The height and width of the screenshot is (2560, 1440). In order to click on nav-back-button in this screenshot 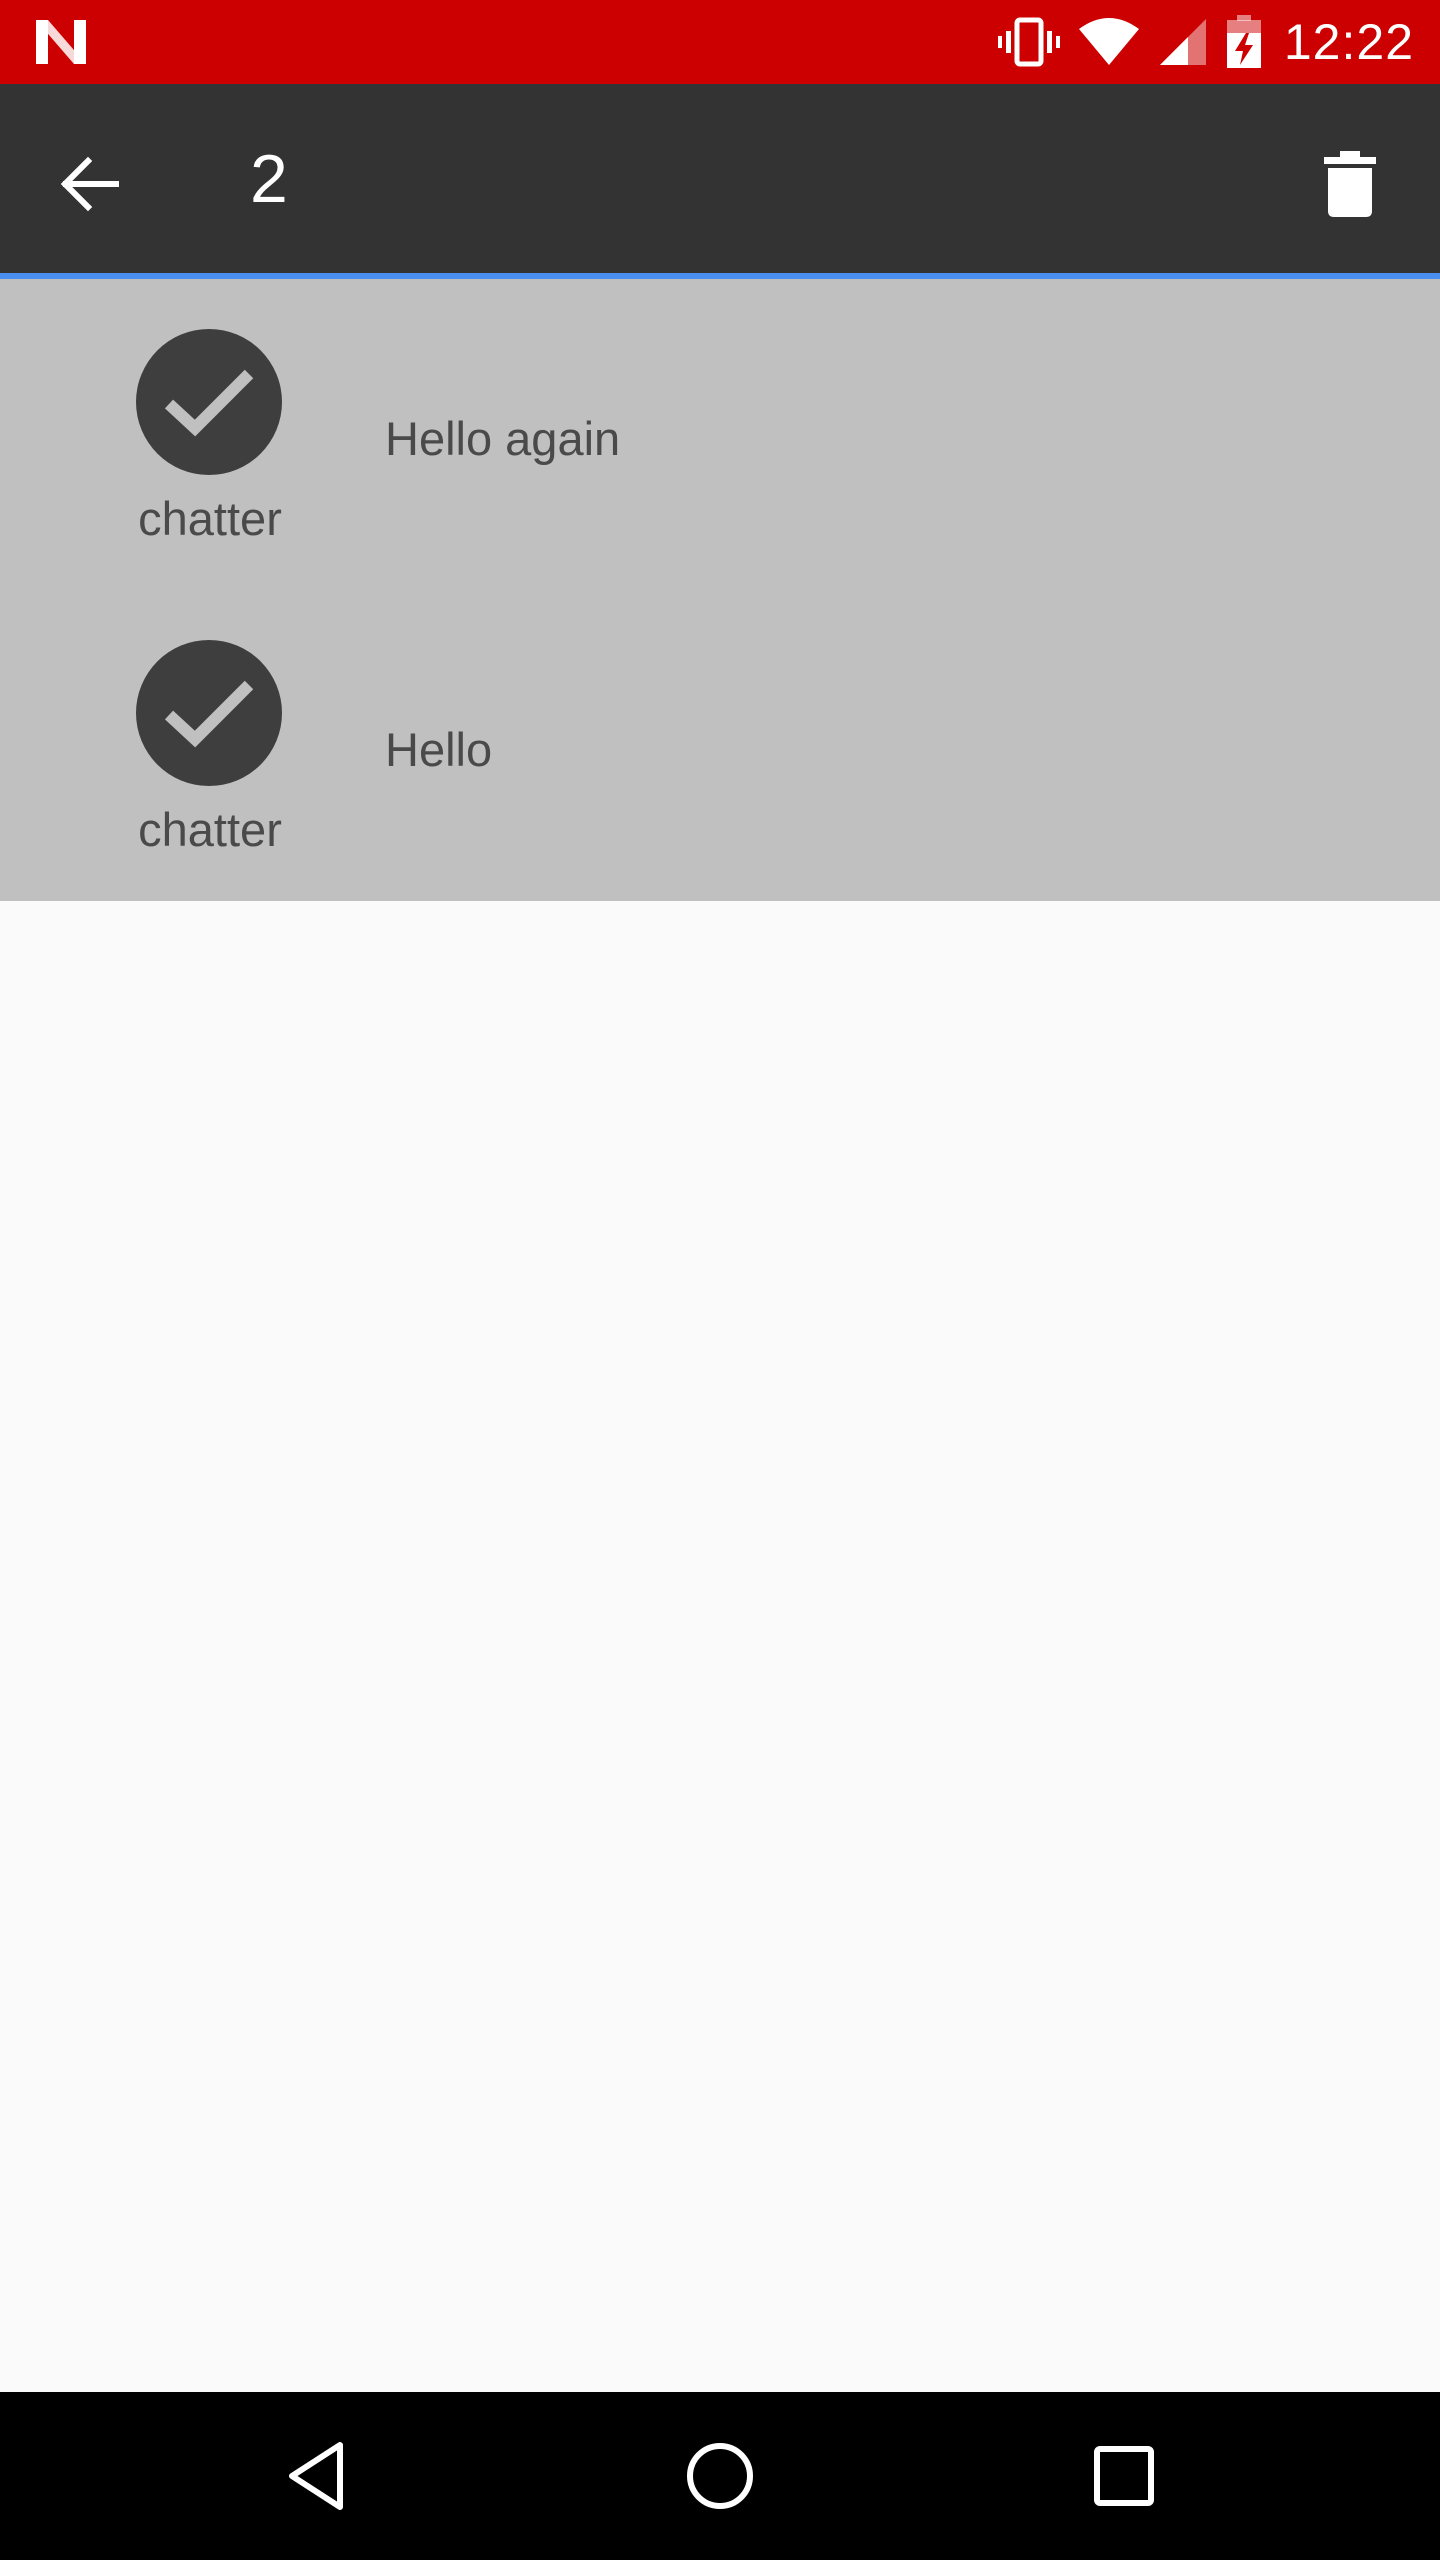, I will do `click(316, 2476)`.